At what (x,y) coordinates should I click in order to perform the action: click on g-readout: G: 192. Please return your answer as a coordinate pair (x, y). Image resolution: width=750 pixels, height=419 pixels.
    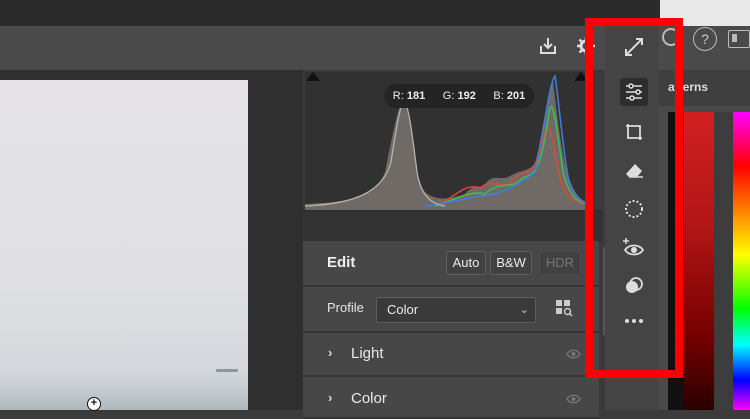
    Looking at the image, I should click on (459, 96).